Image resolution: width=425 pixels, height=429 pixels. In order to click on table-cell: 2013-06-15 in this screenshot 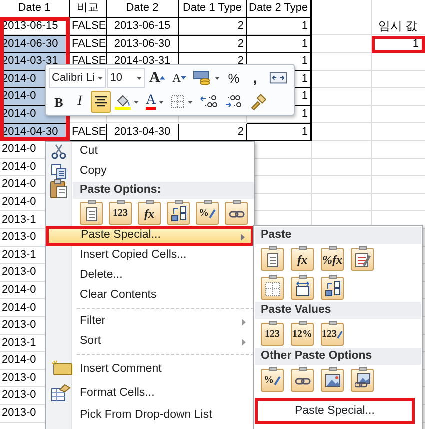, I will do `click(143, 27)`.